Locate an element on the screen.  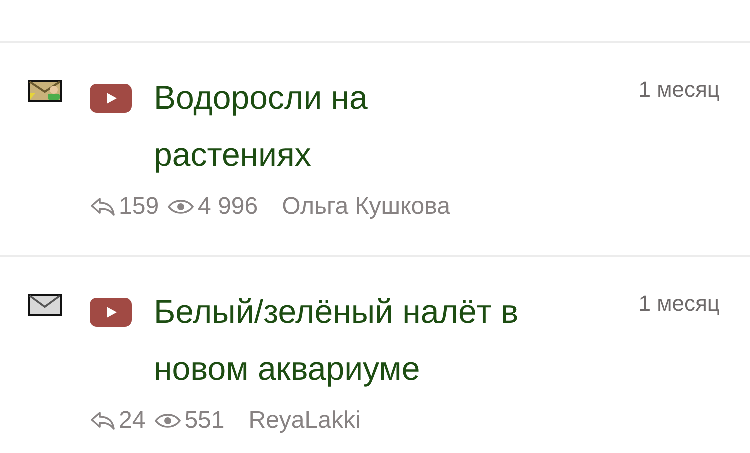
author-name: Ольга Кушкова is located at coordinates (366, 207).